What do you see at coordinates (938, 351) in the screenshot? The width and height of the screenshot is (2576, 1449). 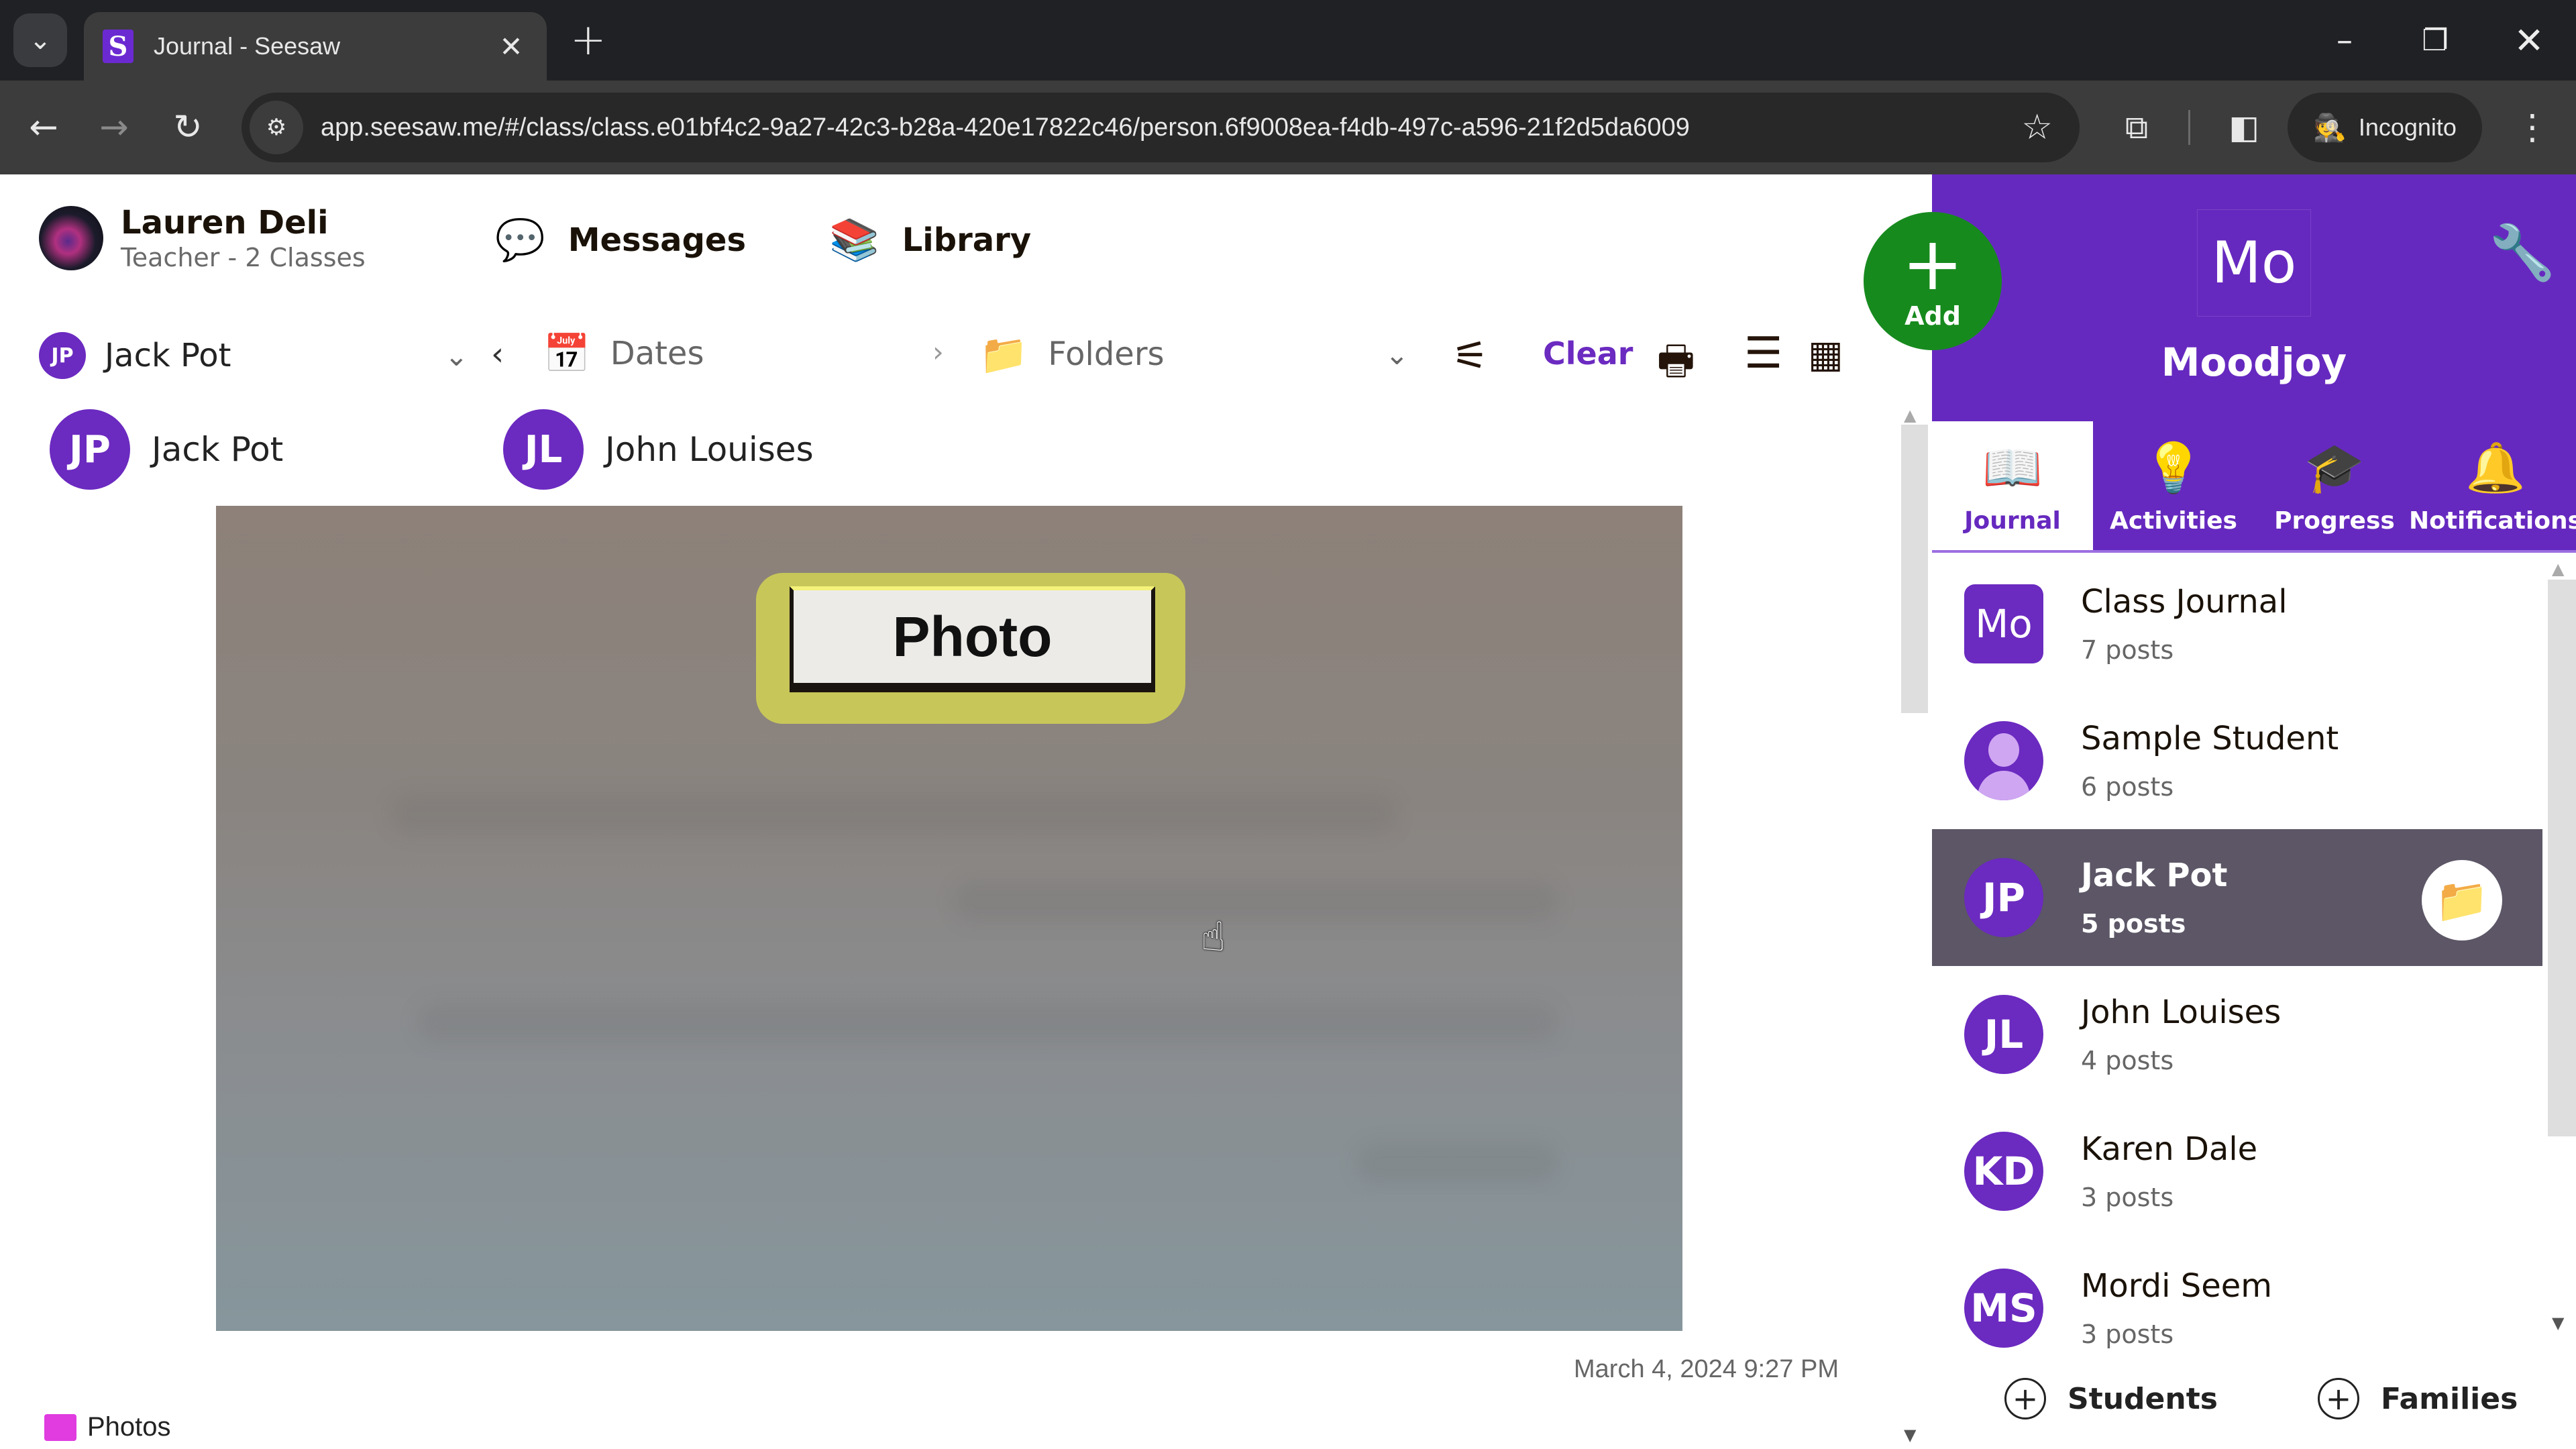 I see `next-date-button: ›` at bounding box center [938, 351].